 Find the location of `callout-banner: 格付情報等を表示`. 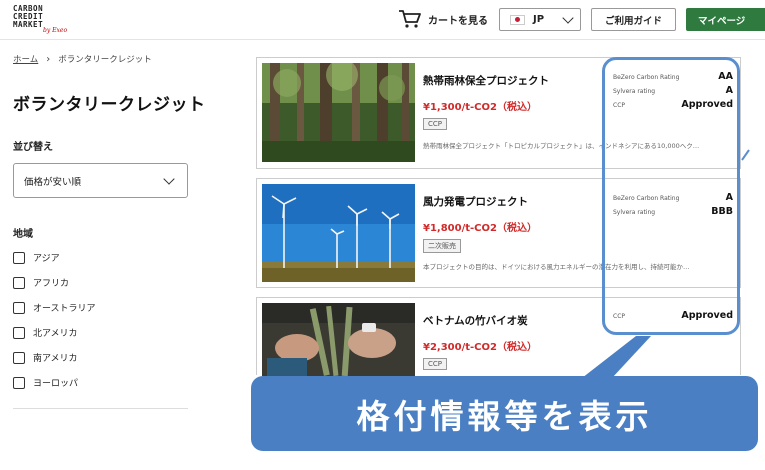

callout-banner: 格付情報等を表示 is located at coordinates (504, 413).